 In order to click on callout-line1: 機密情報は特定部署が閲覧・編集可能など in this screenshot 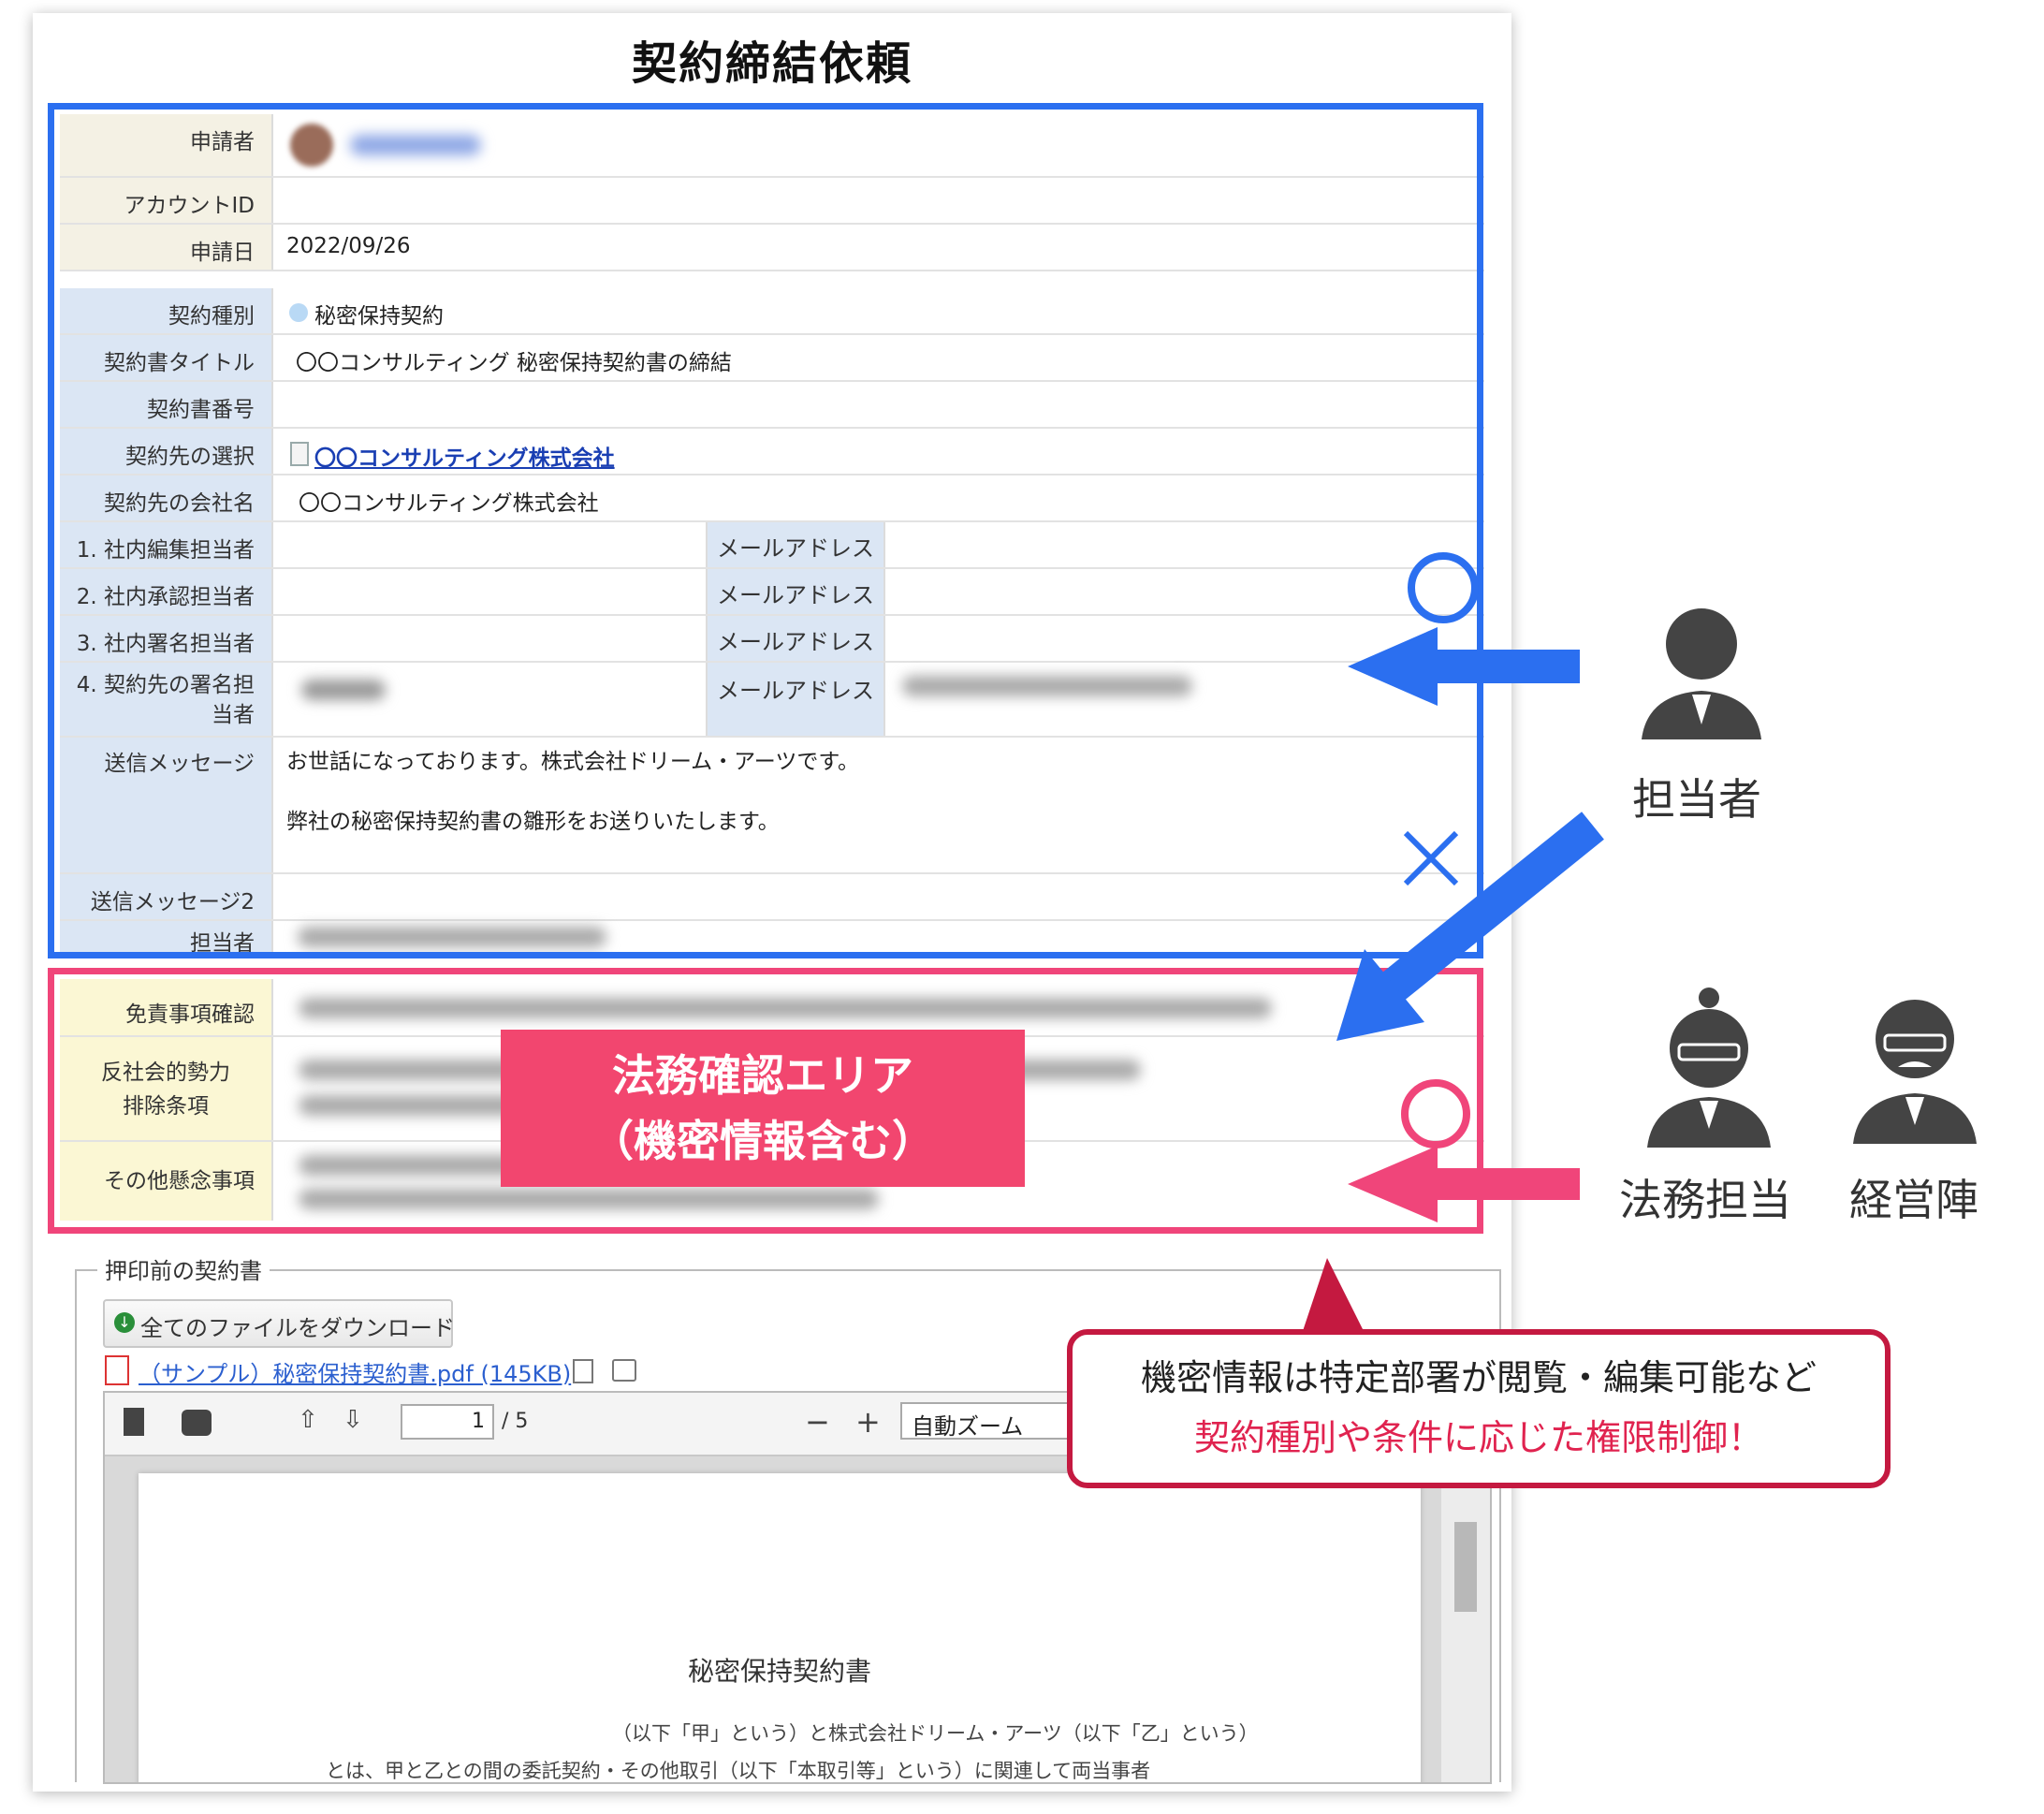, I will do `click(1478, 1377)`.